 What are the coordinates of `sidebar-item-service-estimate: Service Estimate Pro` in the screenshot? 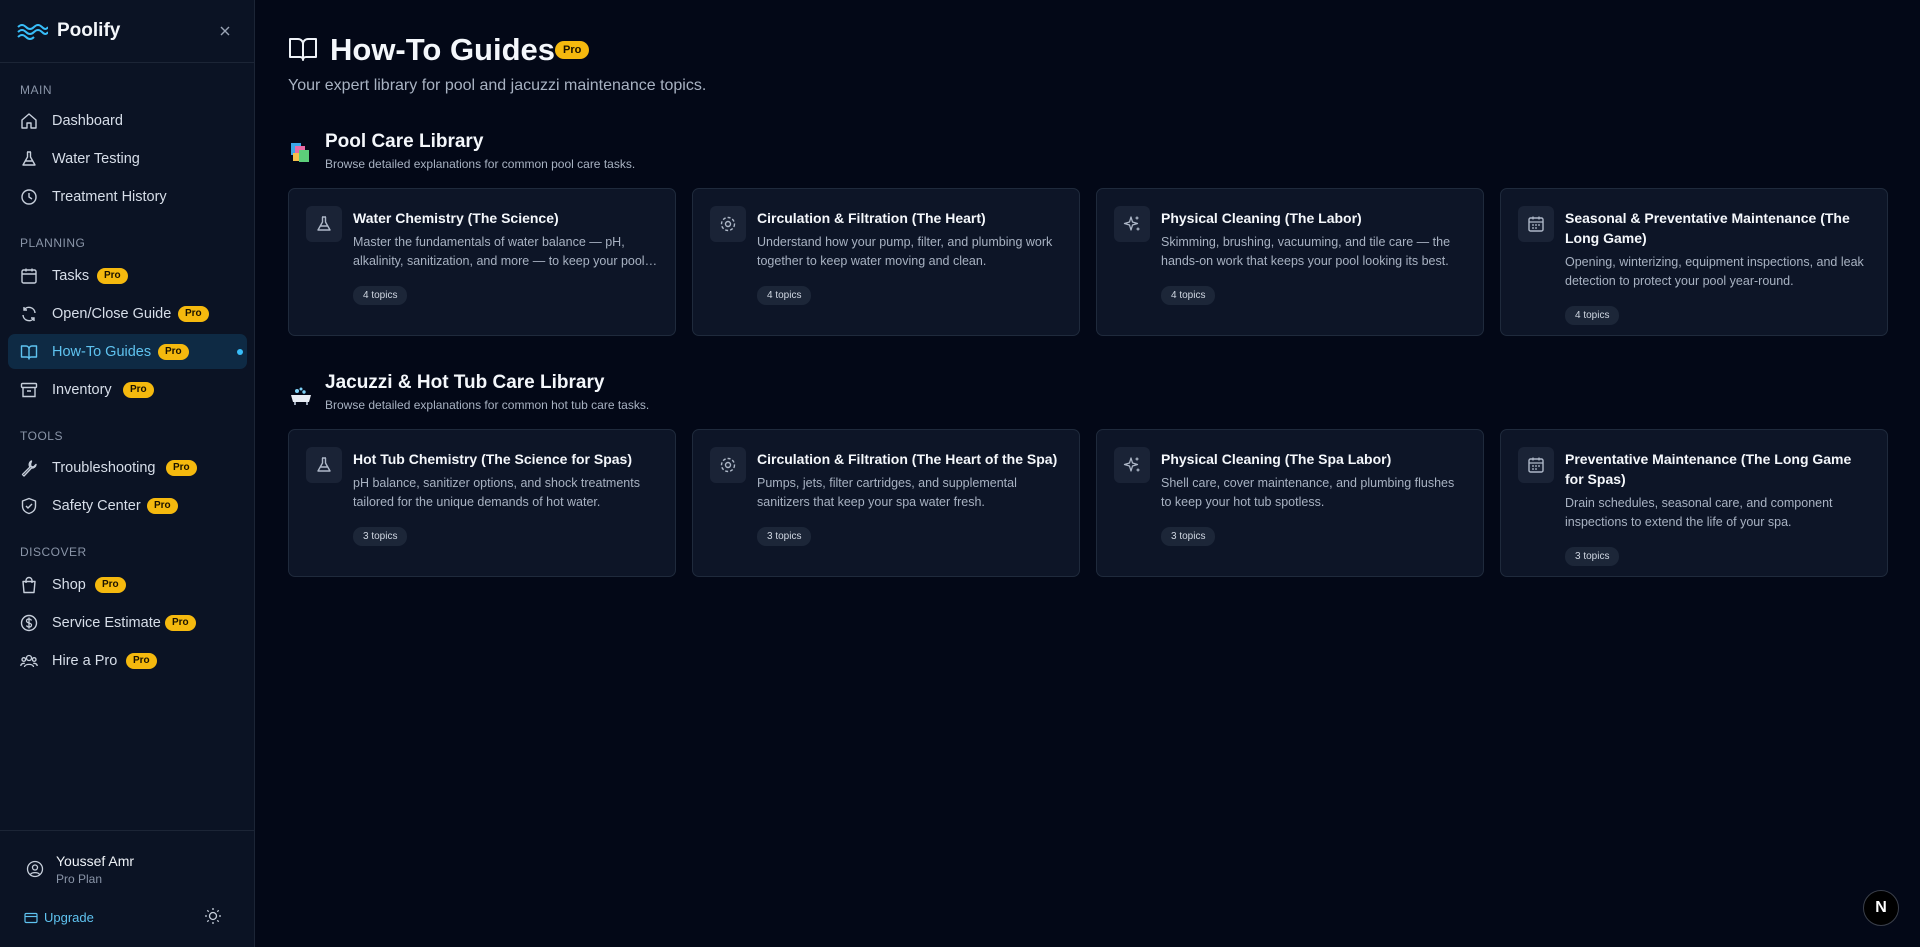 It's located at (127, 622).